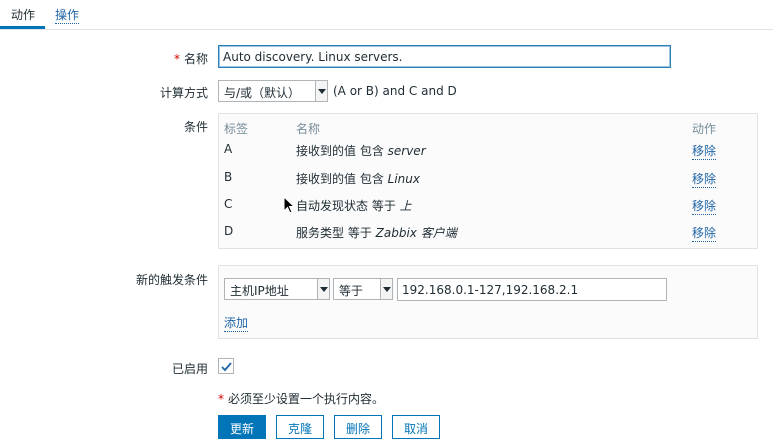 Image resolution: width=773 pixels, height=442 pixels. Describe the element at coordinates (416, 427) in the screenshot. I see `cancel-button: 取消` at that location.